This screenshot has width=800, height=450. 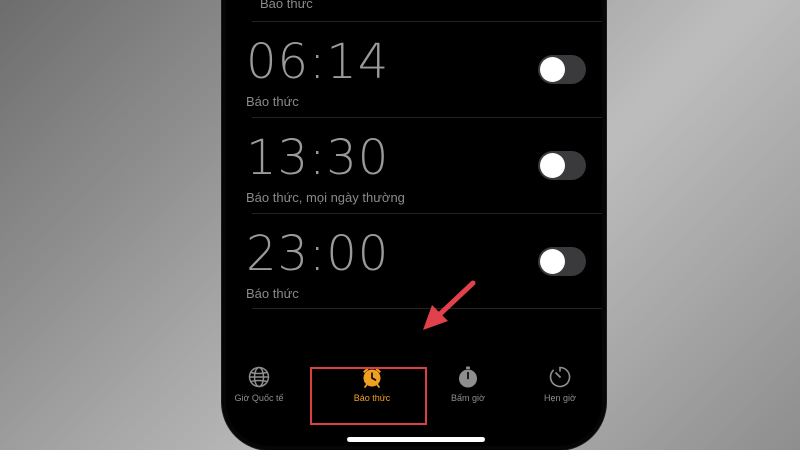 What do you see at coordinates (325, 197) in the screenshot?
I see `alarm-label: Báo thức, mọi ngày thường` at bounding box center [325, 197].